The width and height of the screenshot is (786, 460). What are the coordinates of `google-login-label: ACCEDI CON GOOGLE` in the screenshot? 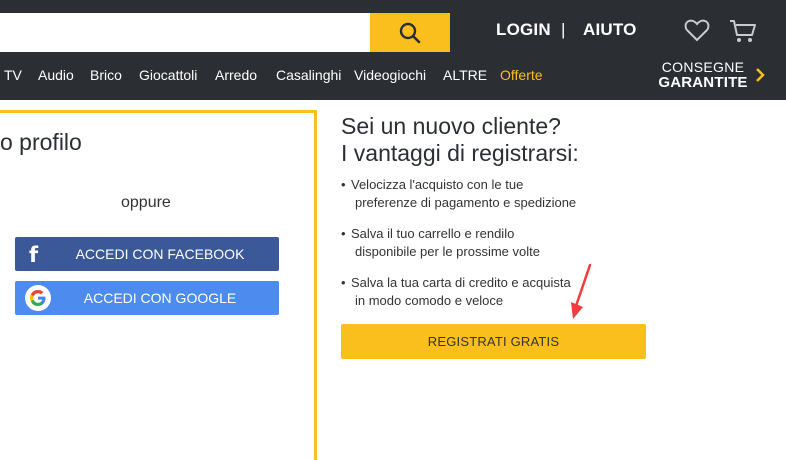 It's located at (160, 298).